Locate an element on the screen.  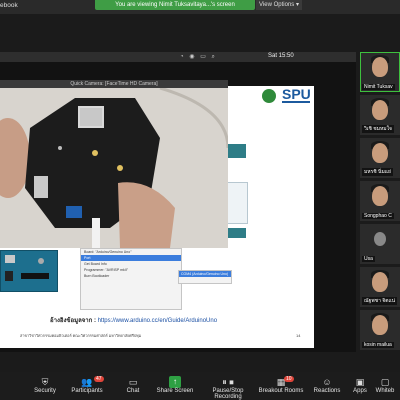
participant-name: ณัฐพชา จิตแน่ is located at coordinates (380, 301).